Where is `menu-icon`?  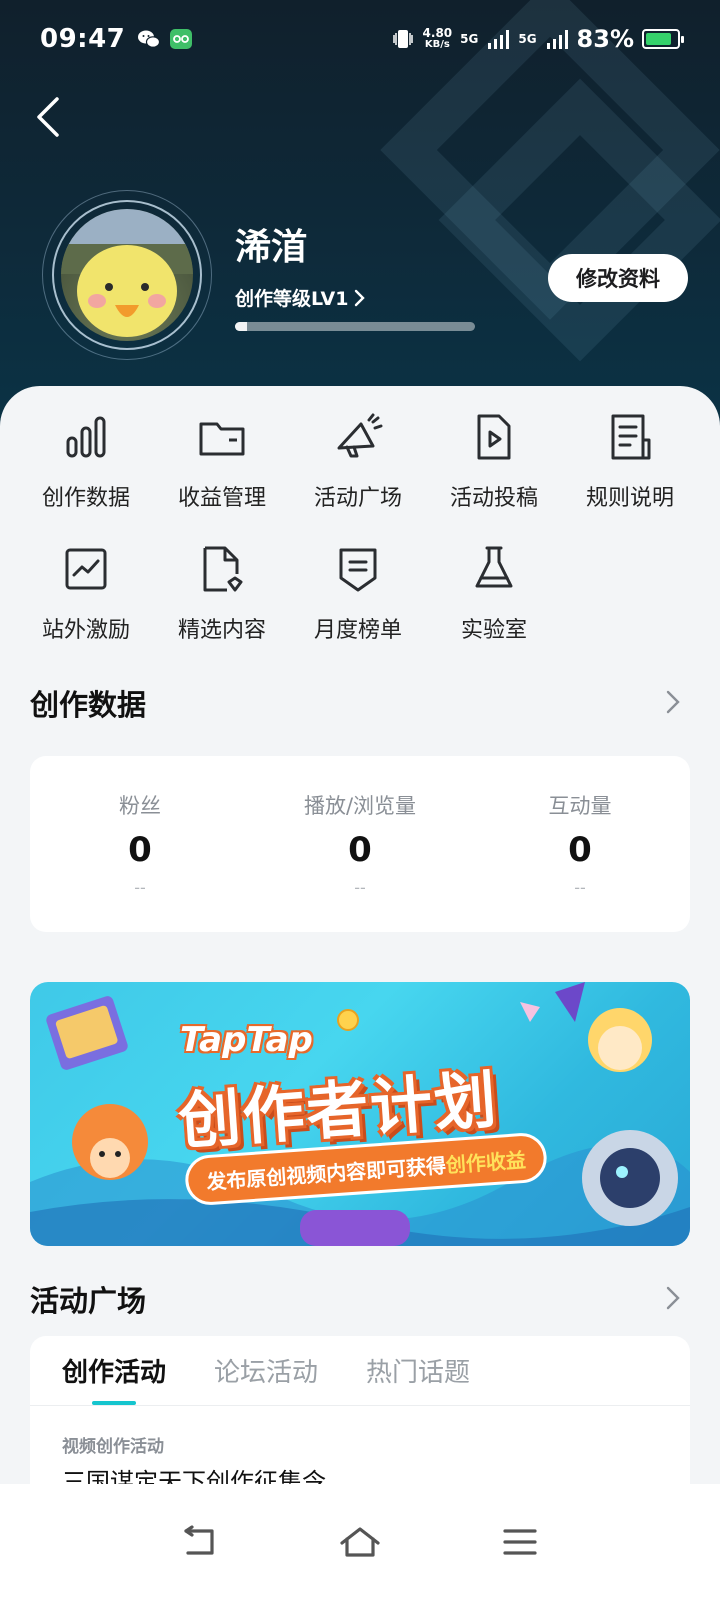 menu-icon is located at coordinates (520, 1542).